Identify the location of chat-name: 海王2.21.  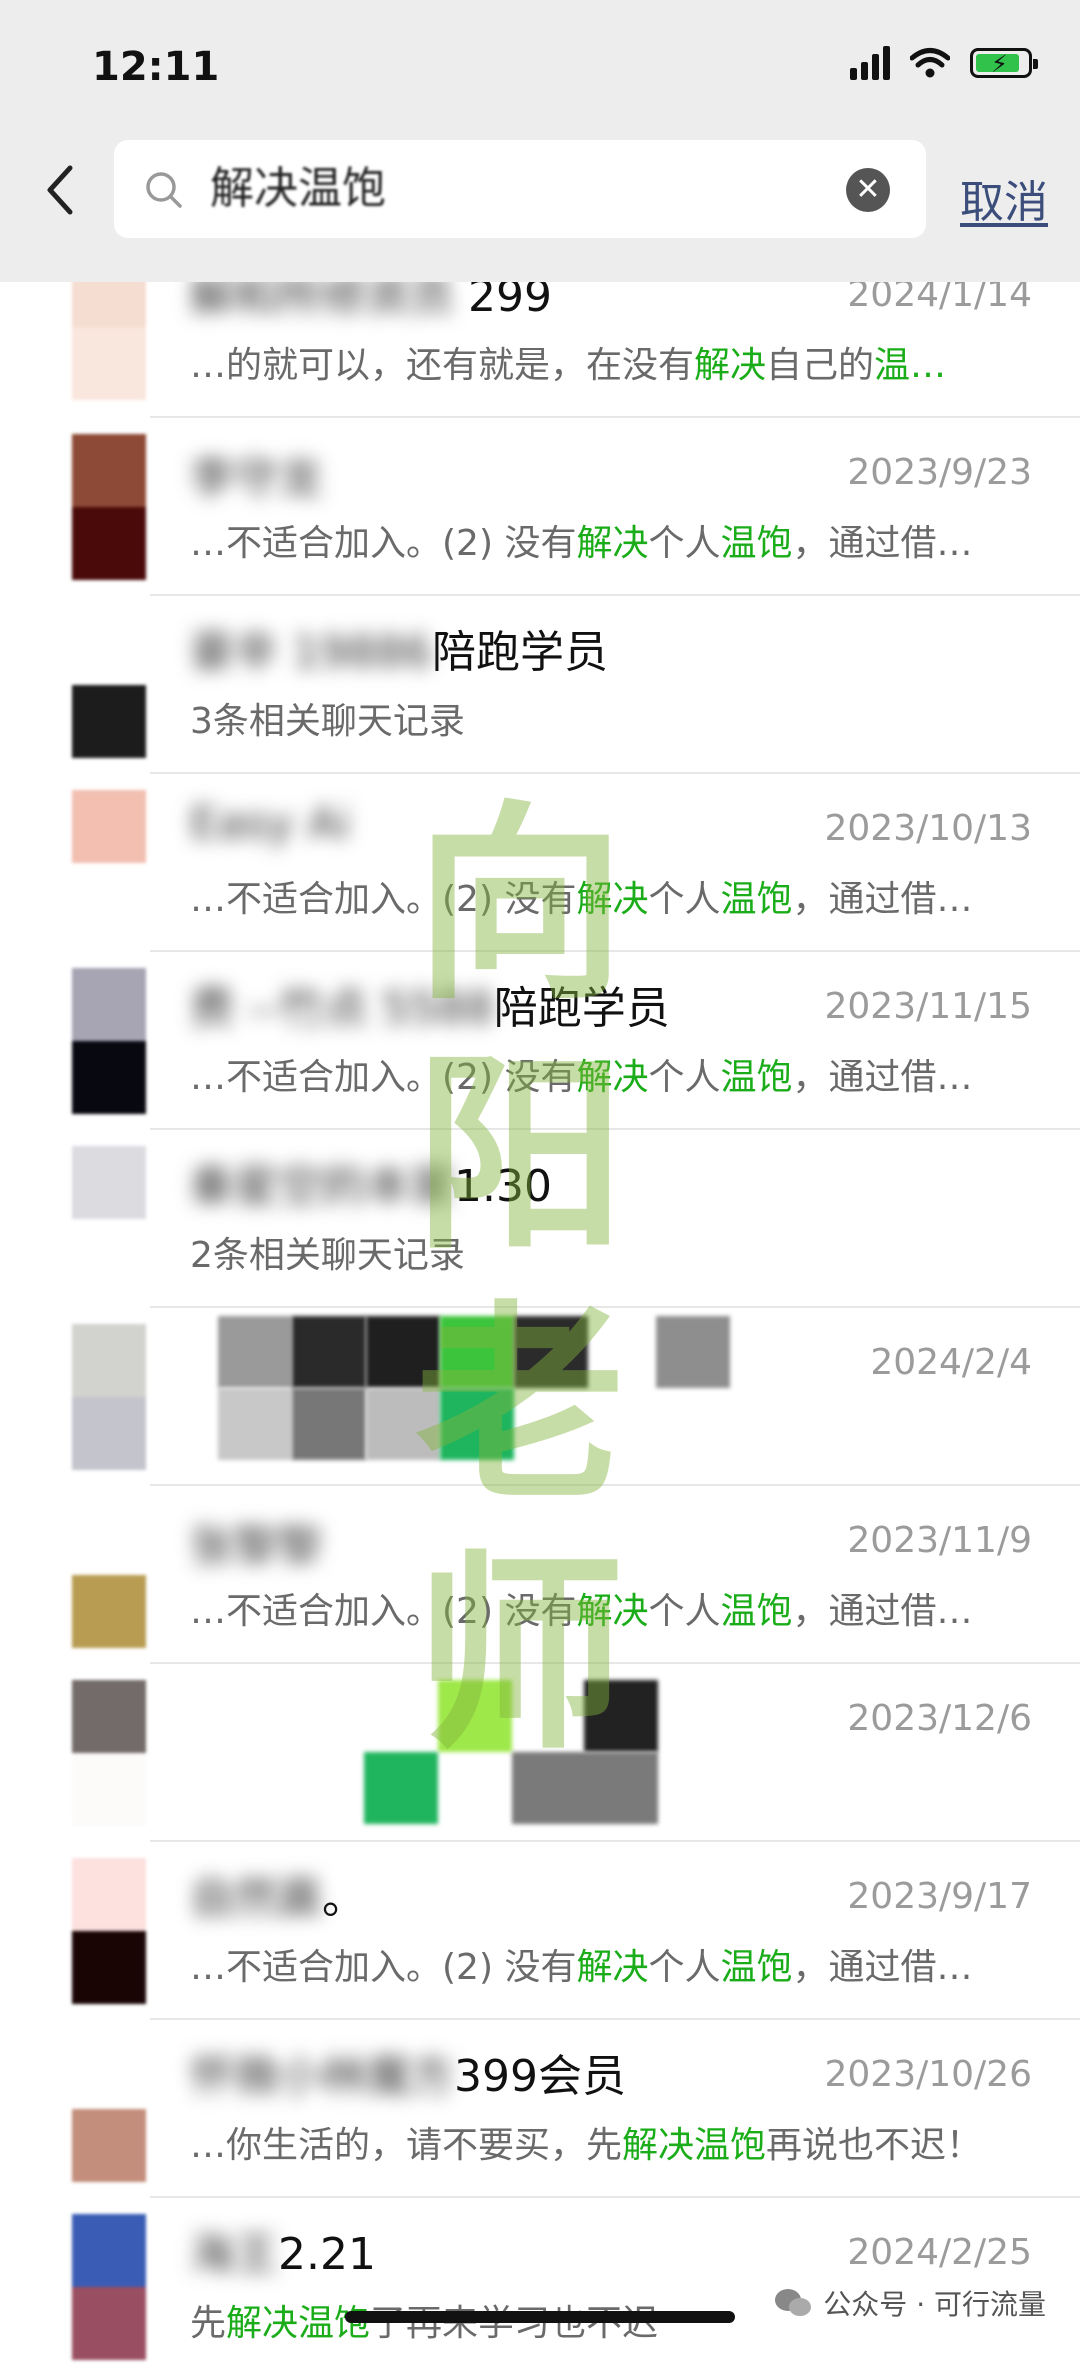
(283, 2254).